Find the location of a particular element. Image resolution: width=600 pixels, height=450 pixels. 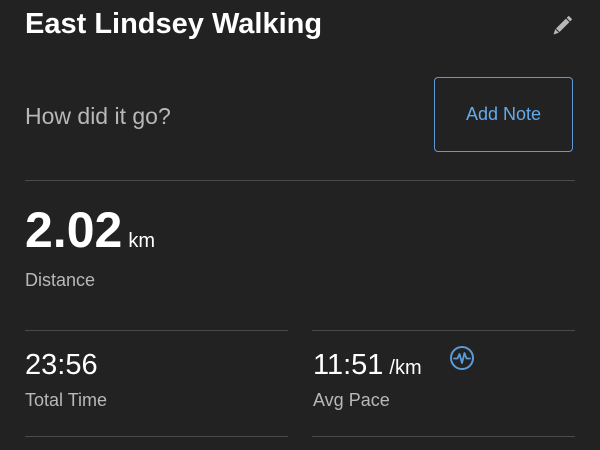

total-time-value: 23:56 is located at coordinates (61, 365).